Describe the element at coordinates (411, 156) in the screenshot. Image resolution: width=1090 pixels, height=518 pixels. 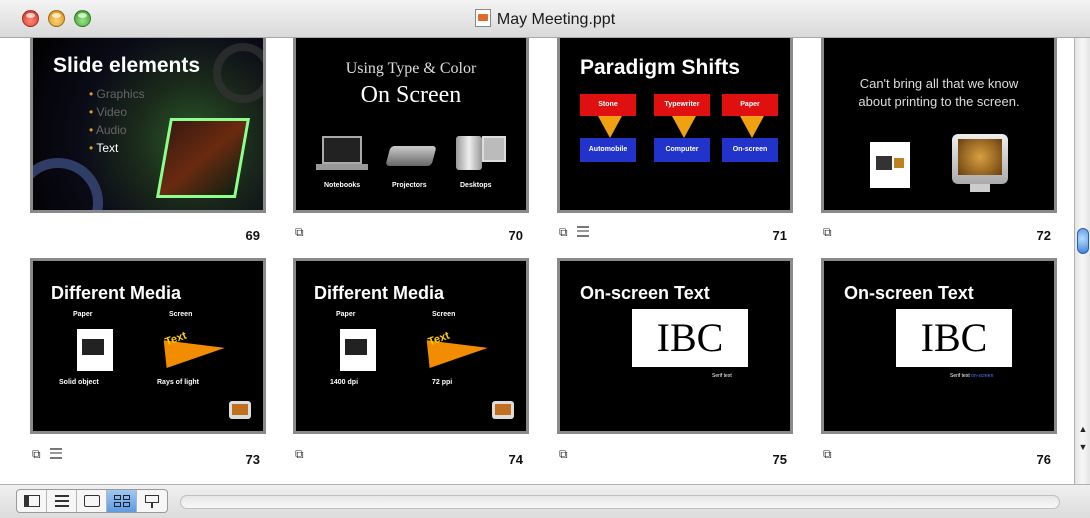
I see `projector-graphic` at that location.